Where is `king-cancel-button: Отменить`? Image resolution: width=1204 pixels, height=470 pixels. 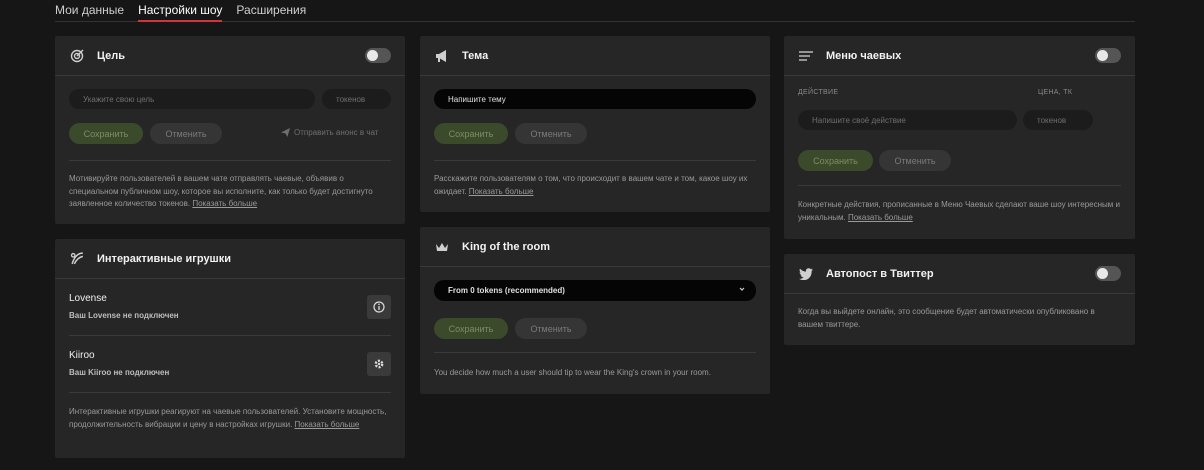 king-cancel-button: Отменить is located at coordinates (551, 328).